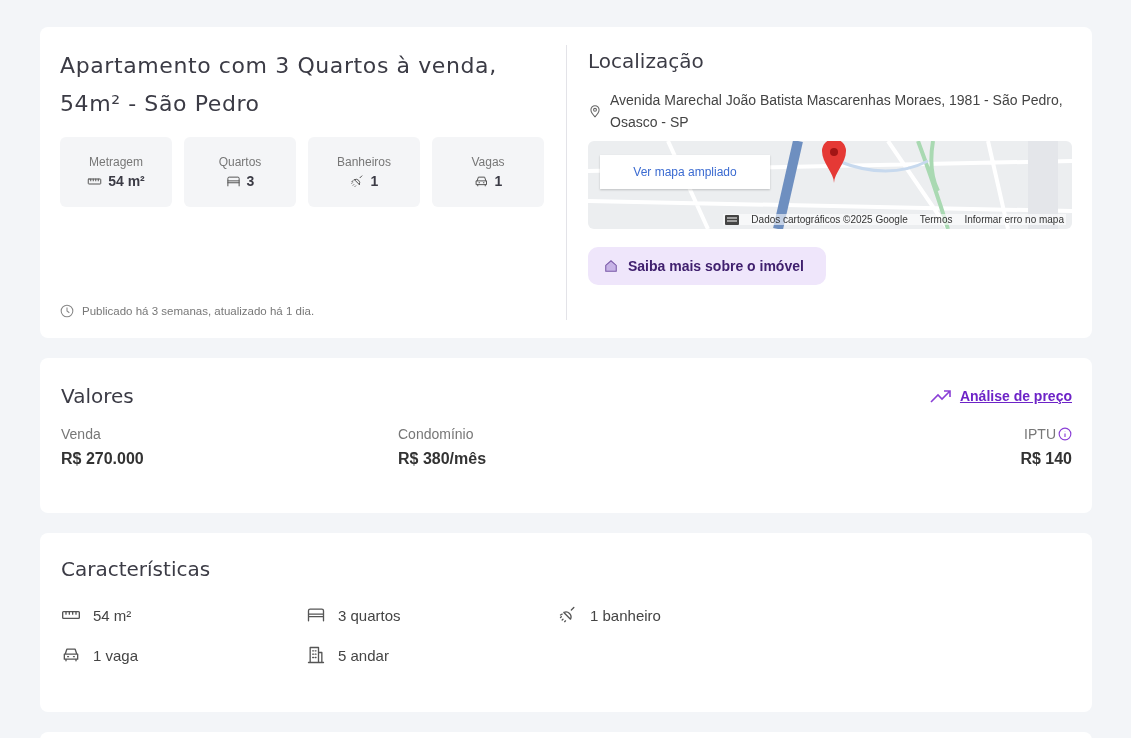  What do you see at coordinates (116, 162) in the screenshot?
I see `stat-label: Metragem` at bounding box center [116, 162].